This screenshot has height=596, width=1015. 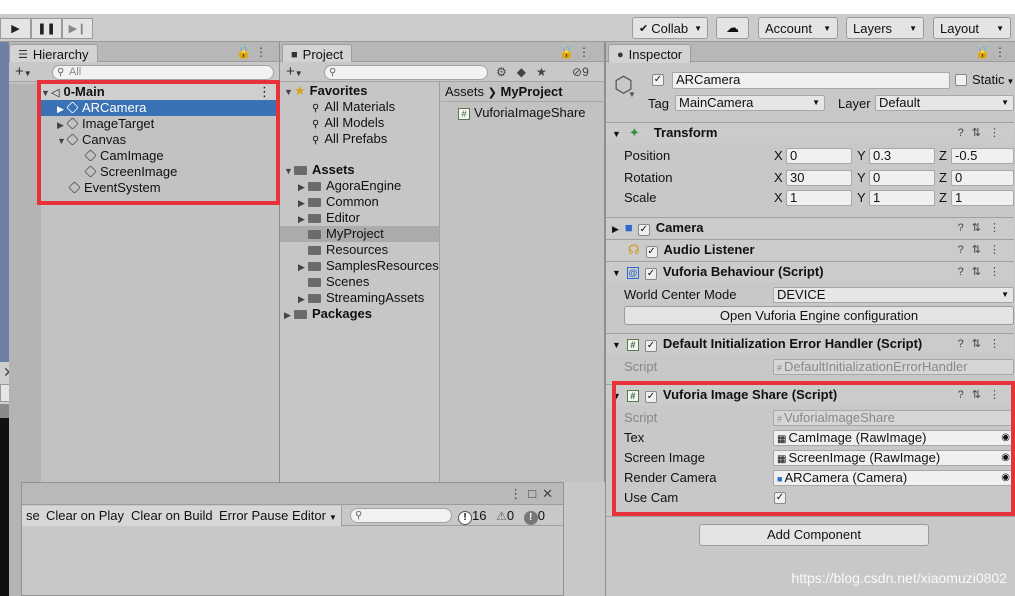 What do you see at coordinates (15, 28) in the screenshot?
I see `play-button: ▶` at bounding box center [15, 28].